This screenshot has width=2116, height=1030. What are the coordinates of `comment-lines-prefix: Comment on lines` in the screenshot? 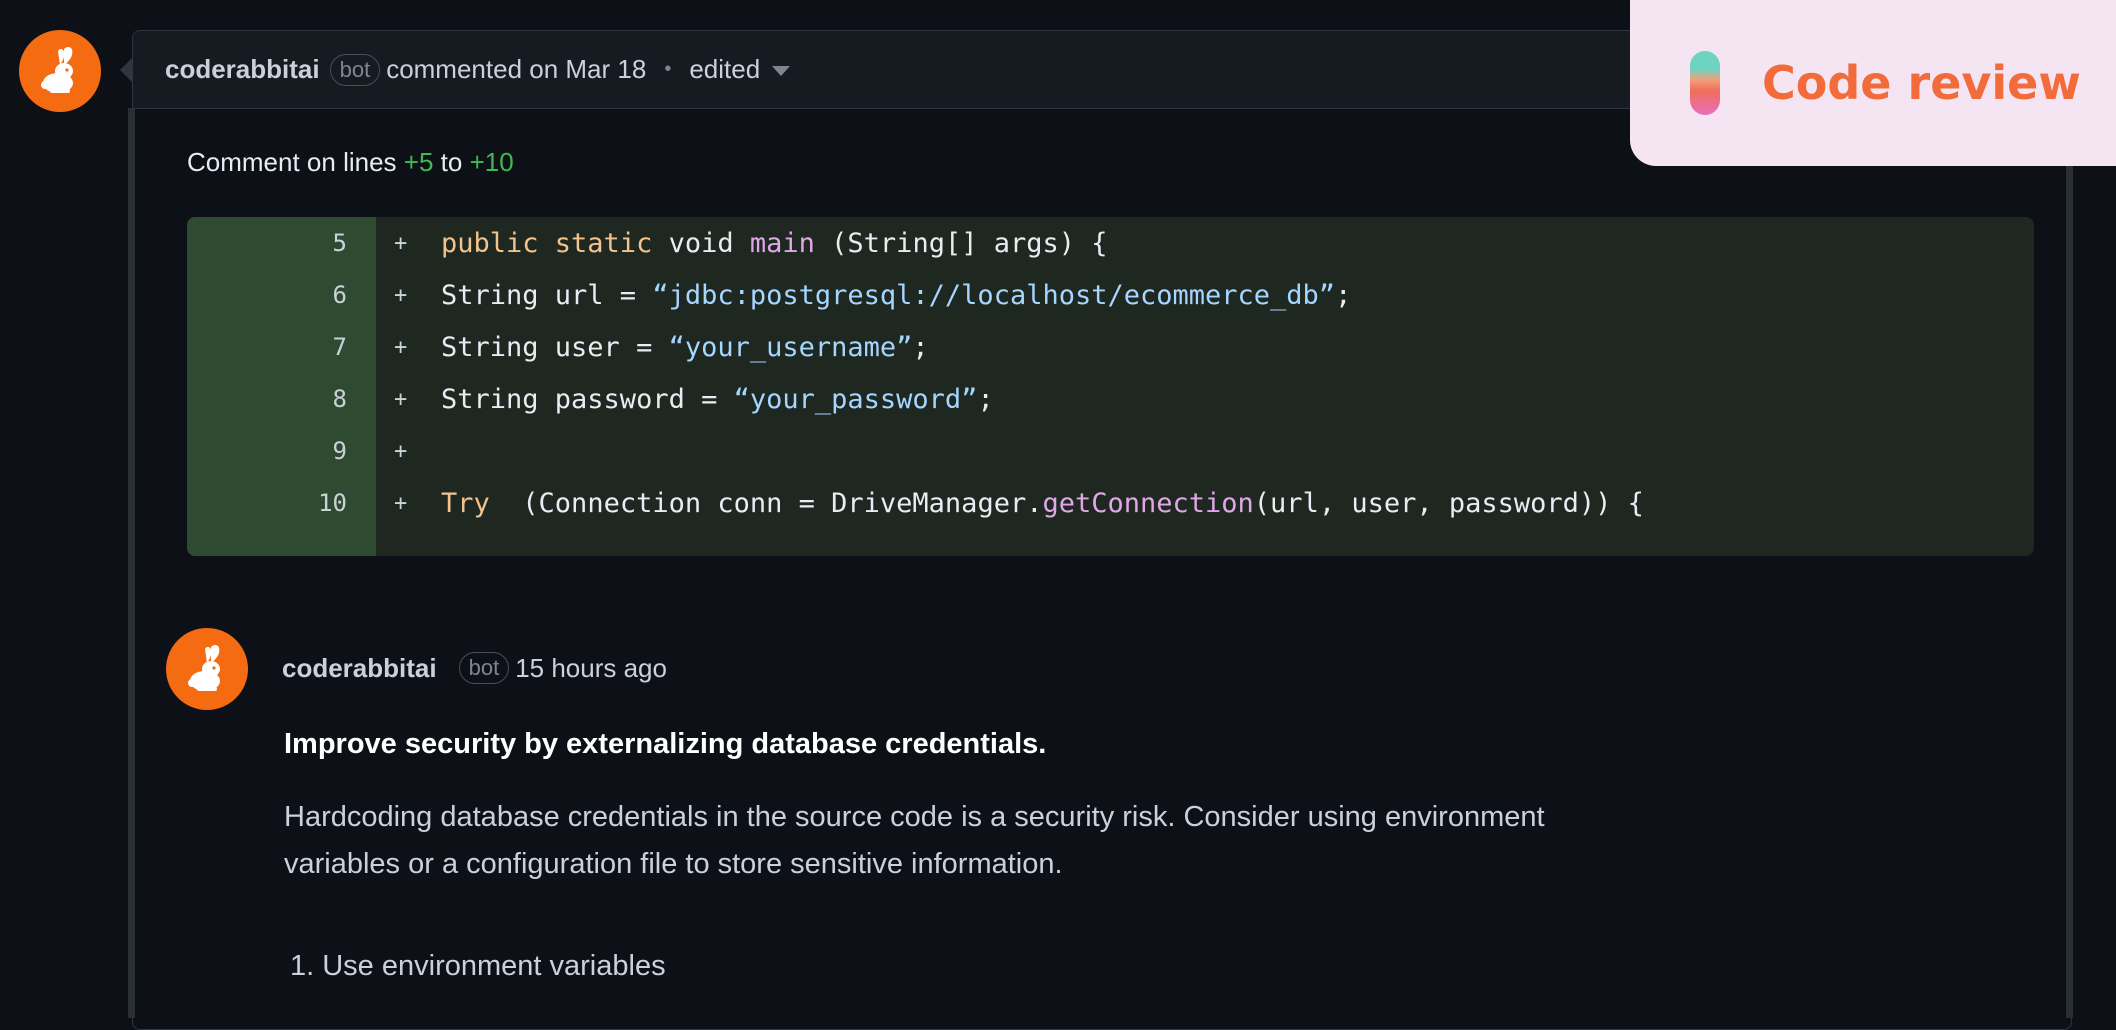 It's located at (292, 162).